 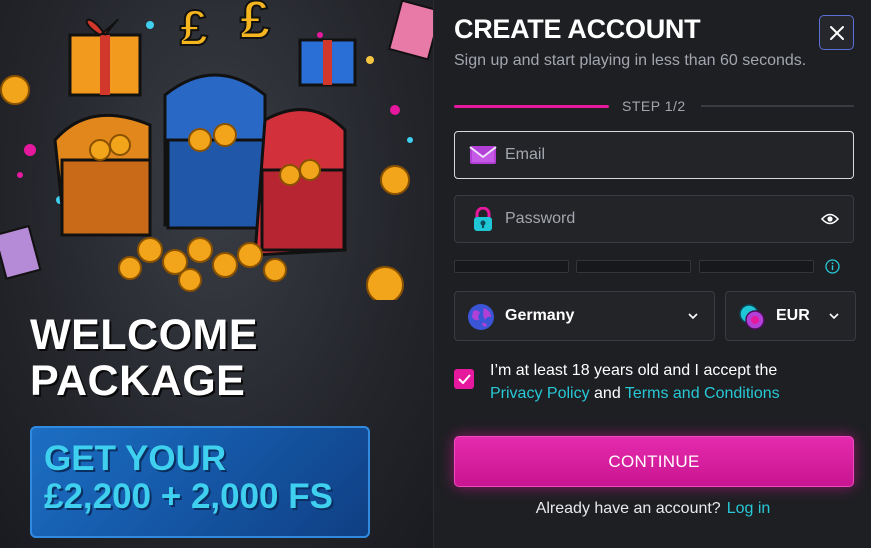 What do you see at coordinates (483, 219) in the screenshot?
I see `padlock-icon` at bounding box center [483, 219].